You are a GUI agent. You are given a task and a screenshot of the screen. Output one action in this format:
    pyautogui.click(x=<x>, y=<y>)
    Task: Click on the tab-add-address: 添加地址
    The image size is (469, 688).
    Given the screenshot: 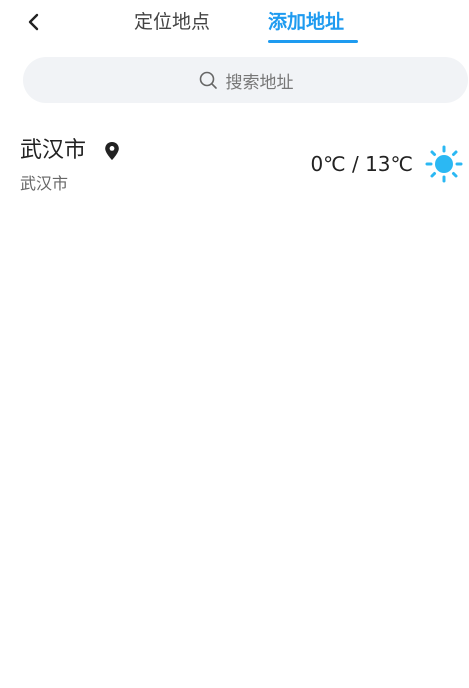 What is the action you would take?
    pyautogui.click(x=306, y=22)
    